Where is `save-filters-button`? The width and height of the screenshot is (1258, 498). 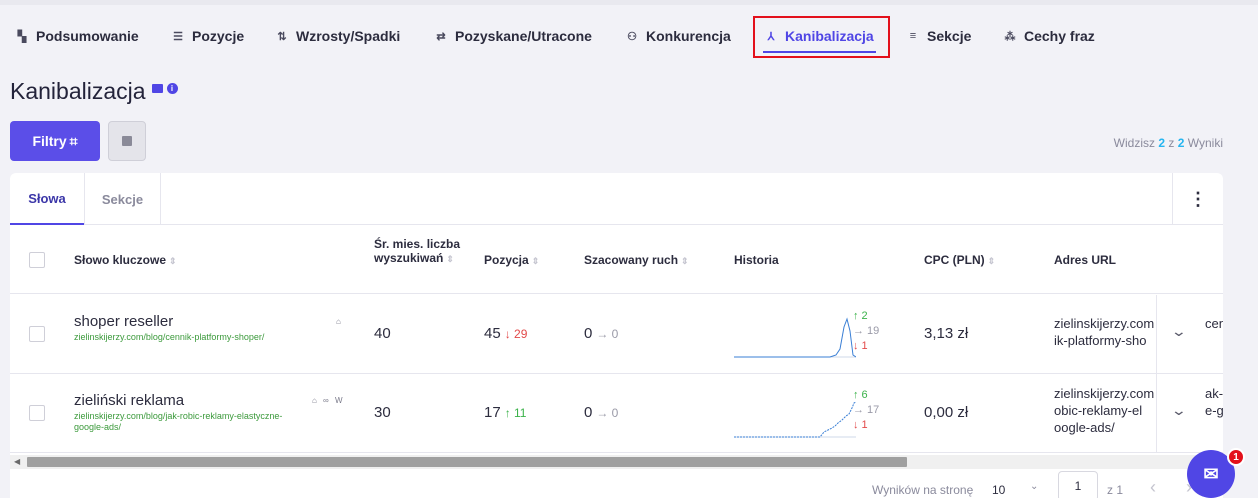 save-filters-button is located at coordinates (127, 141).